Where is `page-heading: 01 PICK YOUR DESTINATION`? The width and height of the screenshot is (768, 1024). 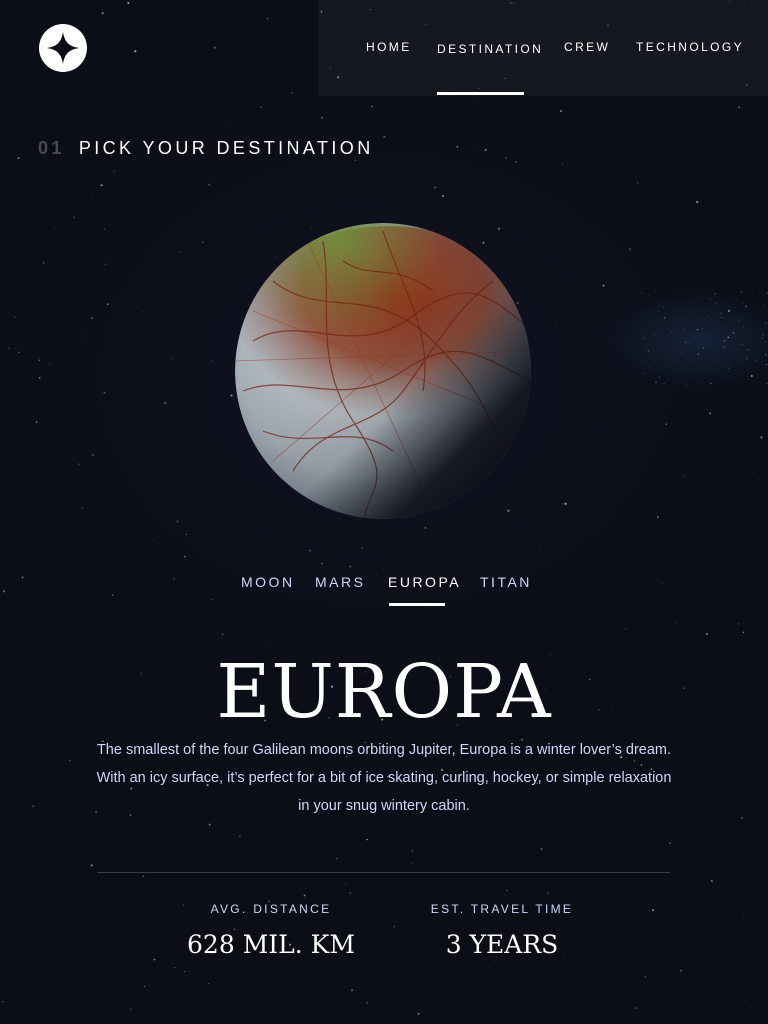
page-heading: 01 PICK YOUR DESTINATION is located at coordinates (206, 148).